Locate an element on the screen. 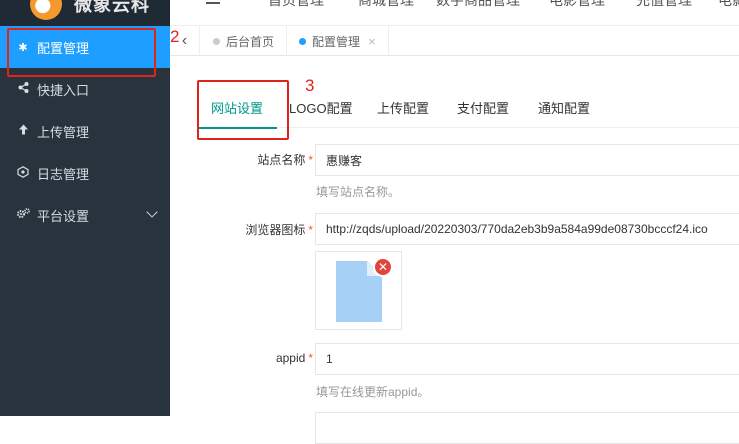  top-nav-item: 商城管理 is located at coordinates (386, 5).